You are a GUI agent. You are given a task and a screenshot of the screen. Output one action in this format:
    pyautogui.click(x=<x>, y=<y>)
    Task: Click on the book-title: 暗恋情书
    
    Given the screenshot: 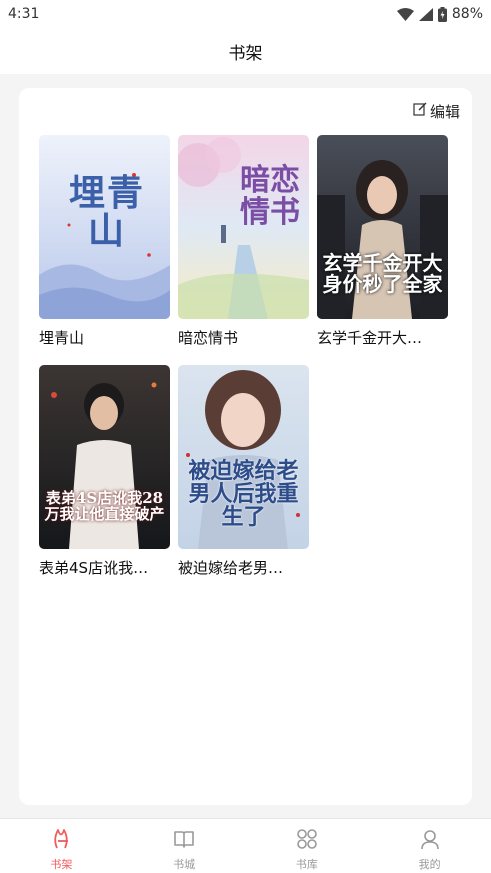 What is the action you would take?
    pyautogui.click(x=208, y=338)
    